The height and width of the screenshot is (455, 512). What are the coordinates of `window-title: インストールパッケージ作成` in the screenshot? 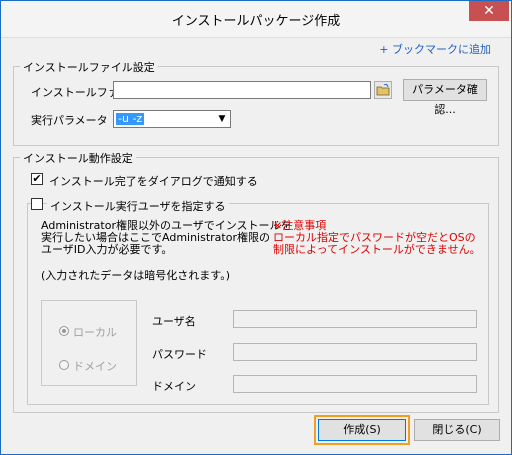 It's located at (256, 21).